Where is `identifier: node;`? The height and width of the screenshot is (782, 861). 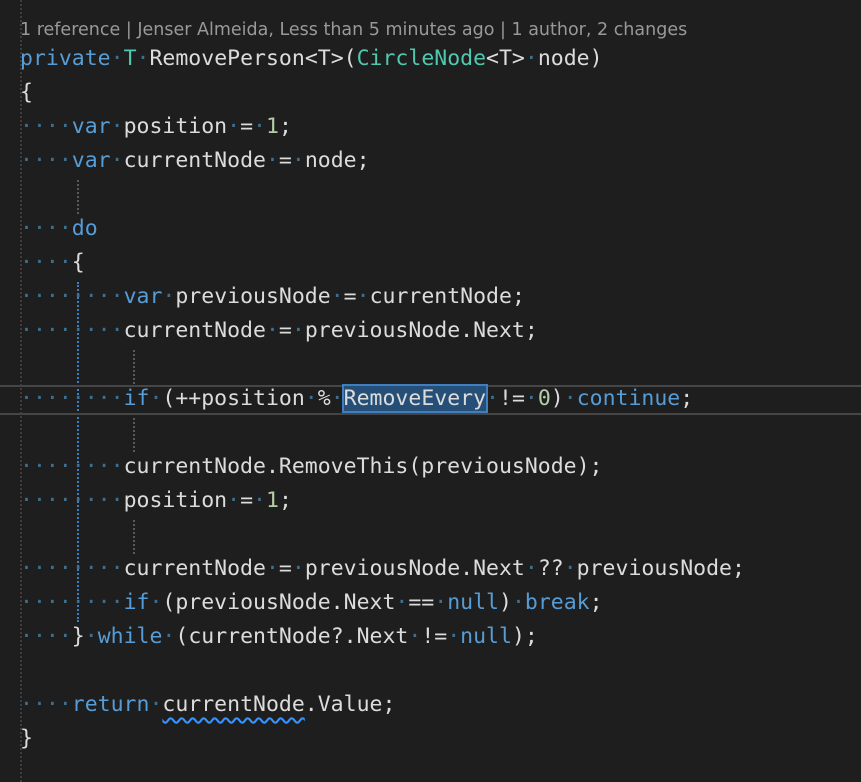
identifier: node; is located at coordinates (337, 160).